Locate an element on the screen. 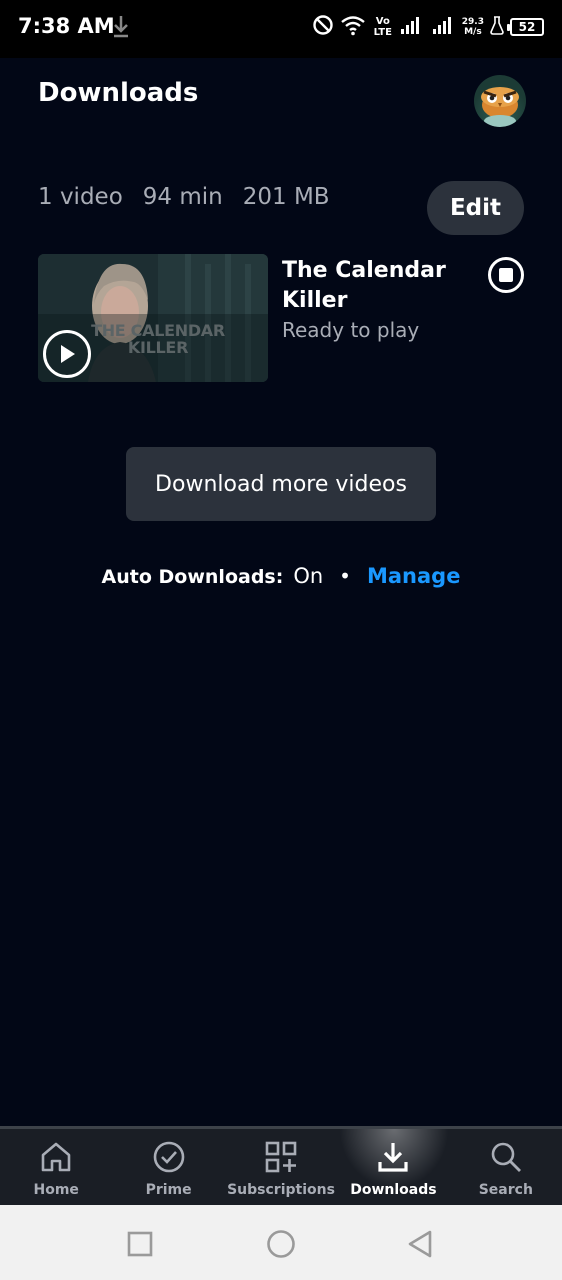 This screenshot has width=562, height=1280. system-navigation-bar is located at coordinates (281, 1242).